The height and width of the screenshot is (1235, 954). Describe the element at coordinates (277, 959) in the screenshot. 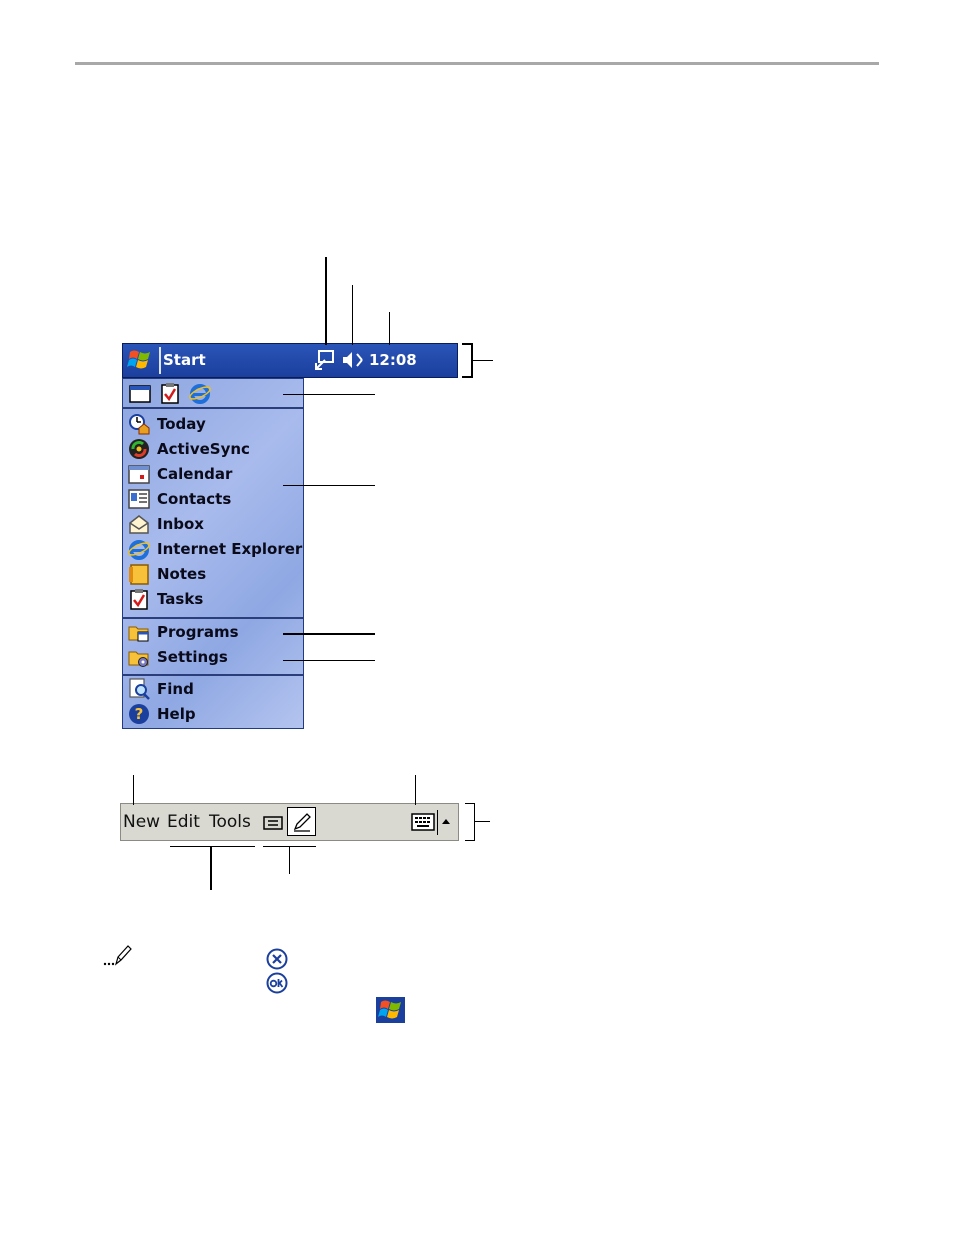

I see `close-x-icon` at that location.